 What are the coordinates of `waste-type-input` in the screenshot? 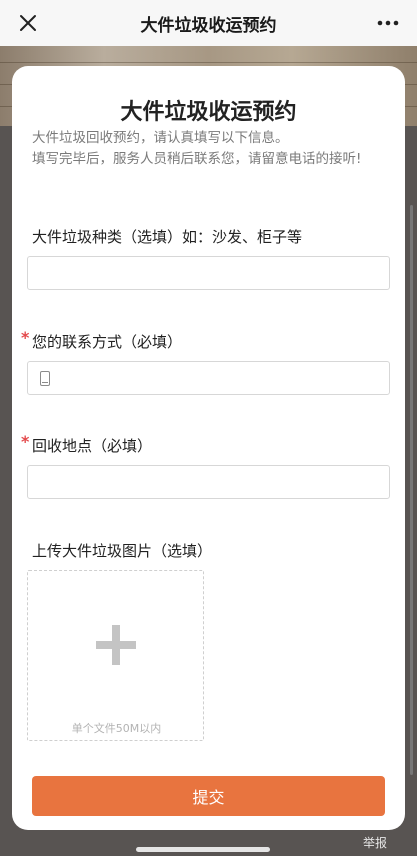 It's located at (208, 273).